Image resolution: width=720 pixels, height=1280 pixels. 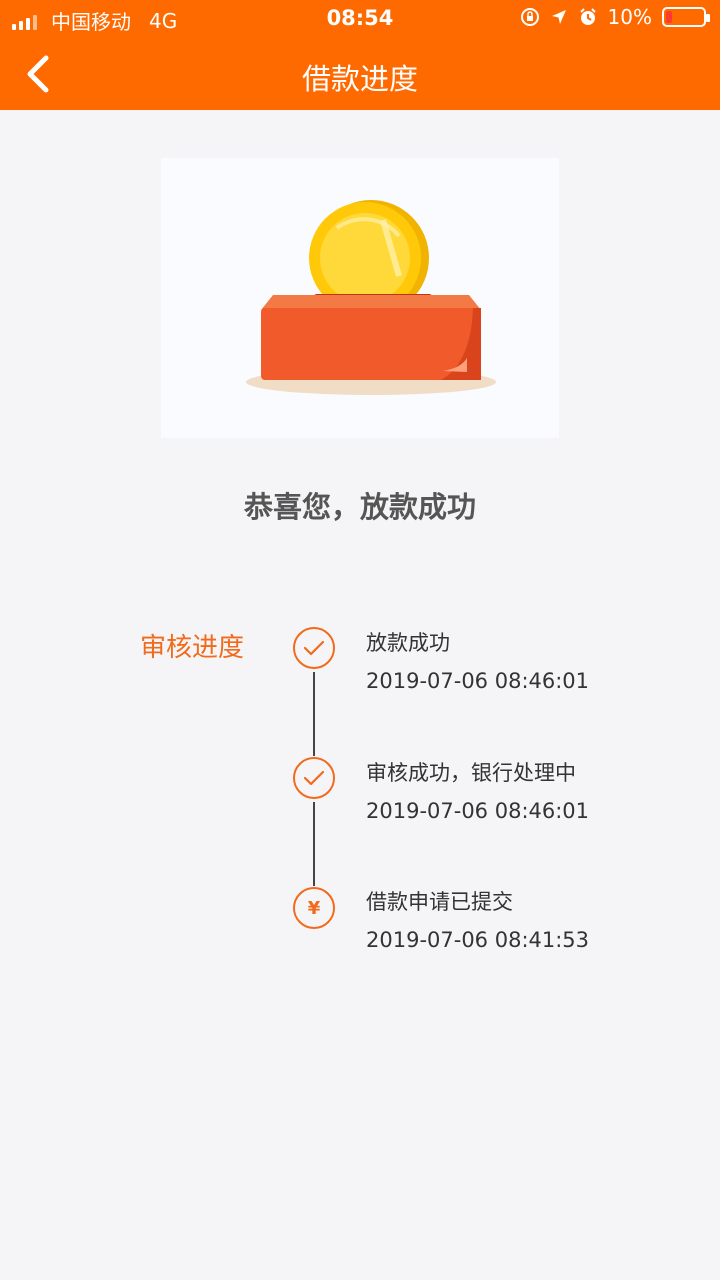 What do you see at coordinates (359, 79) in the screenshot?
I see `page-title: 借款进度` at bounding box center [359, 79].